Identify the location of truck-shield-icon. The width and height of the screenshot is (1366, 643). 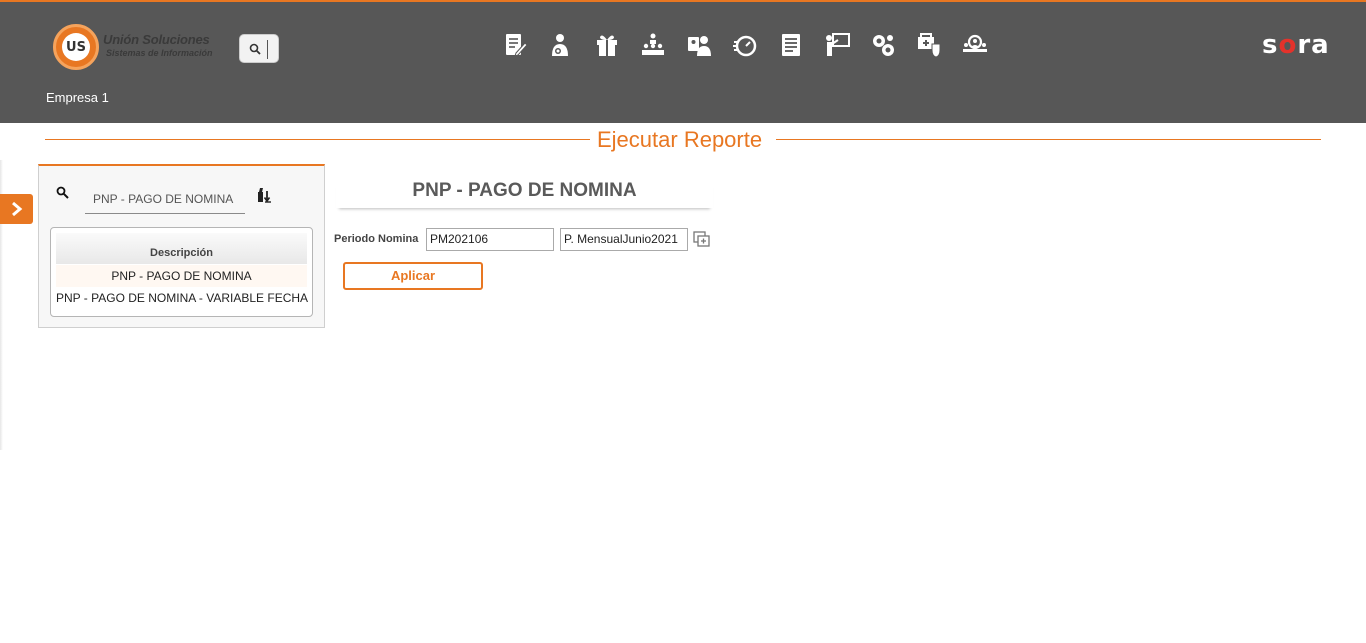
(929, 45).